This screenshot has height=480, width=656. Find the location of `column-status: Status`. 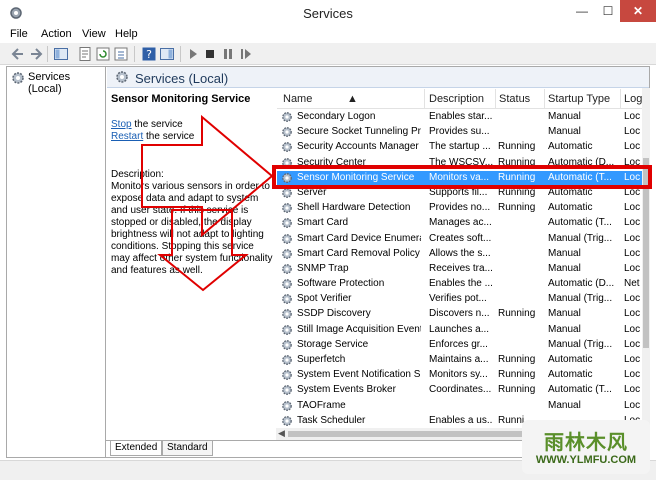

column-status: Status is located at coordinates (514, 99).